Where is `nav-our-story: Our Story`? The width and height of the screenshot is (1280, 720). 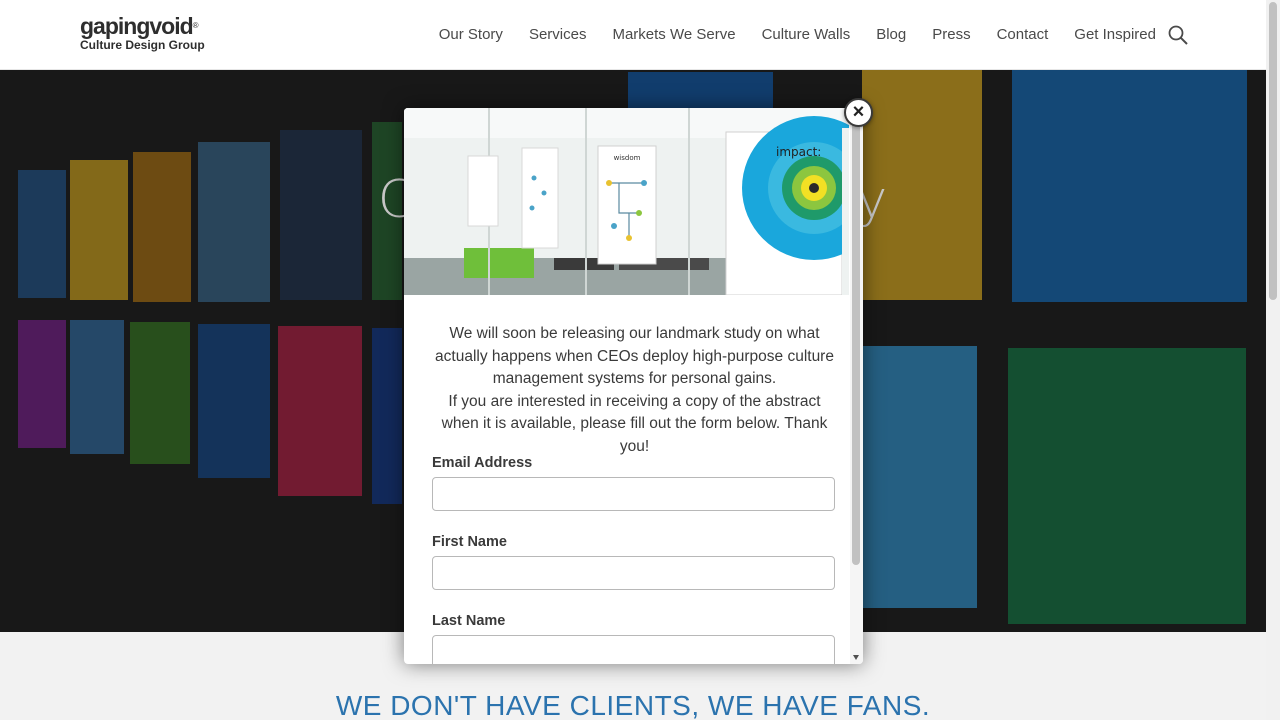 nav-our-story: Our Story is located at coordinates (471, 35).